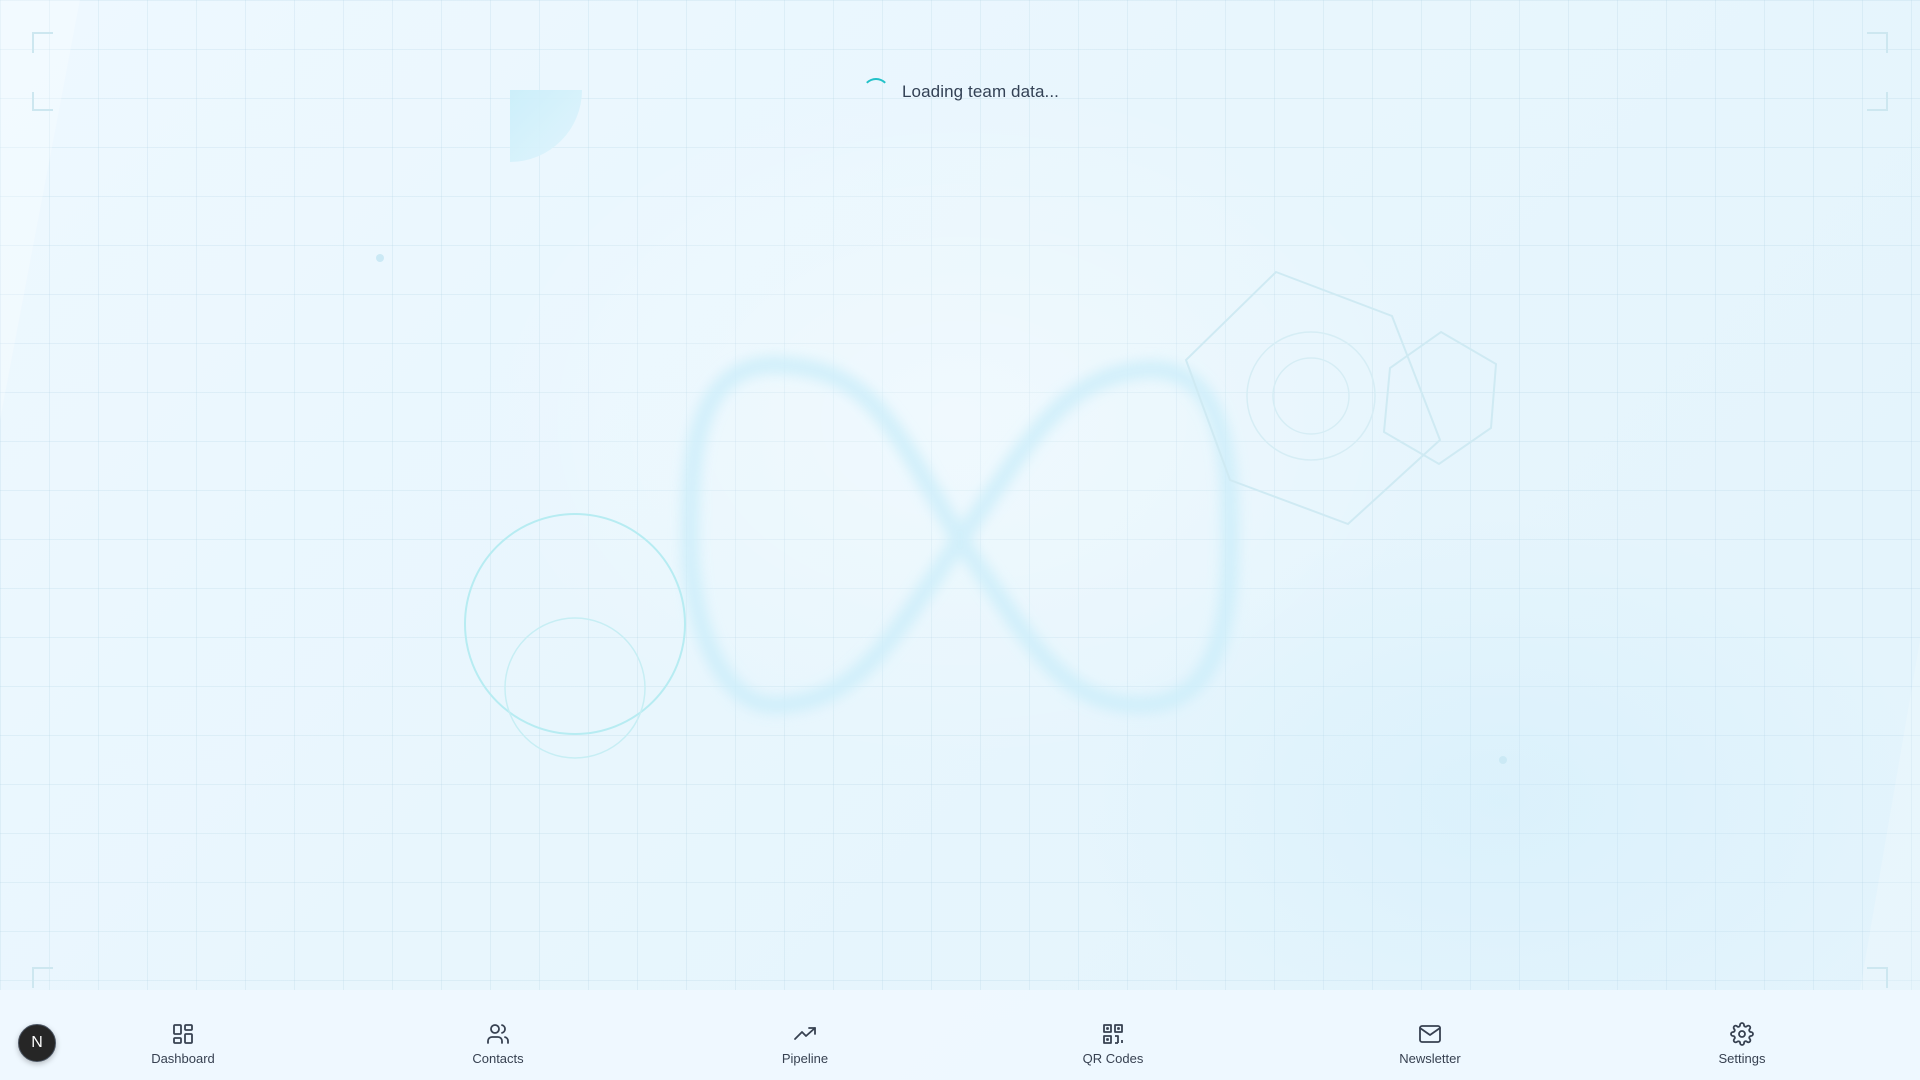  What do you see at coordinates (1113, 1058) in the screenshot?
I see `nav-label-qr-codes: QR Codes` at bounding box center [1113, 1058].